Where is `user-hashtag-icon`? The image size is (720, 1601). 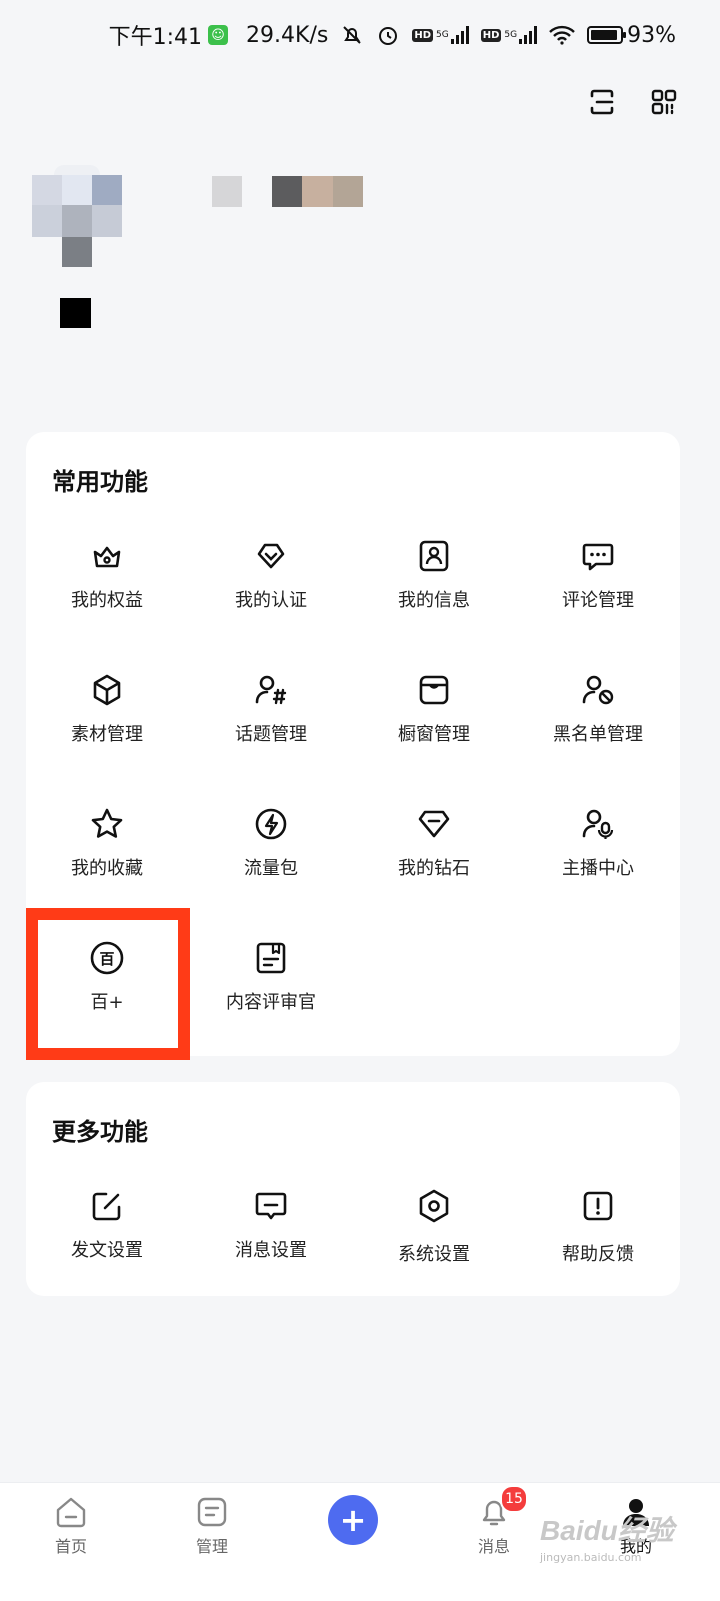
user-hashtag-icon is located at coordinates (271, 690).